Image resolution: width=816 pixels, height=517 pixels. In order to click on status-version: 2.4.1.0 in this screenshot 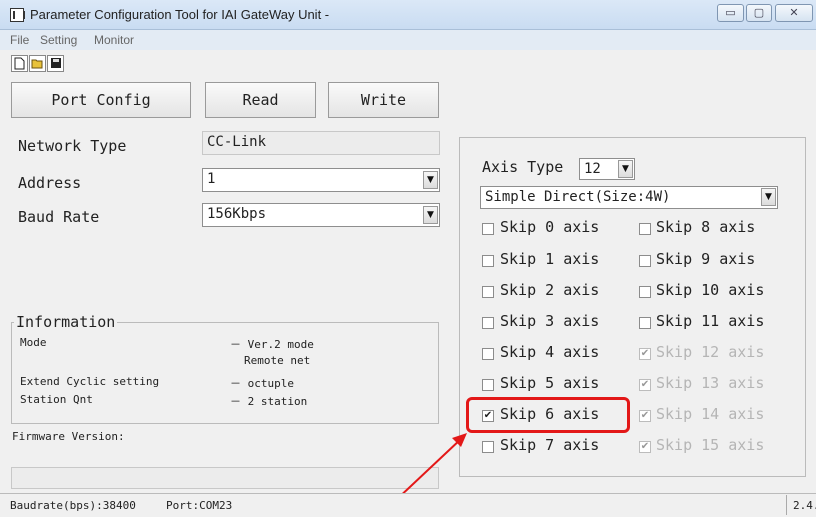, I will do `click(804, 505)`.